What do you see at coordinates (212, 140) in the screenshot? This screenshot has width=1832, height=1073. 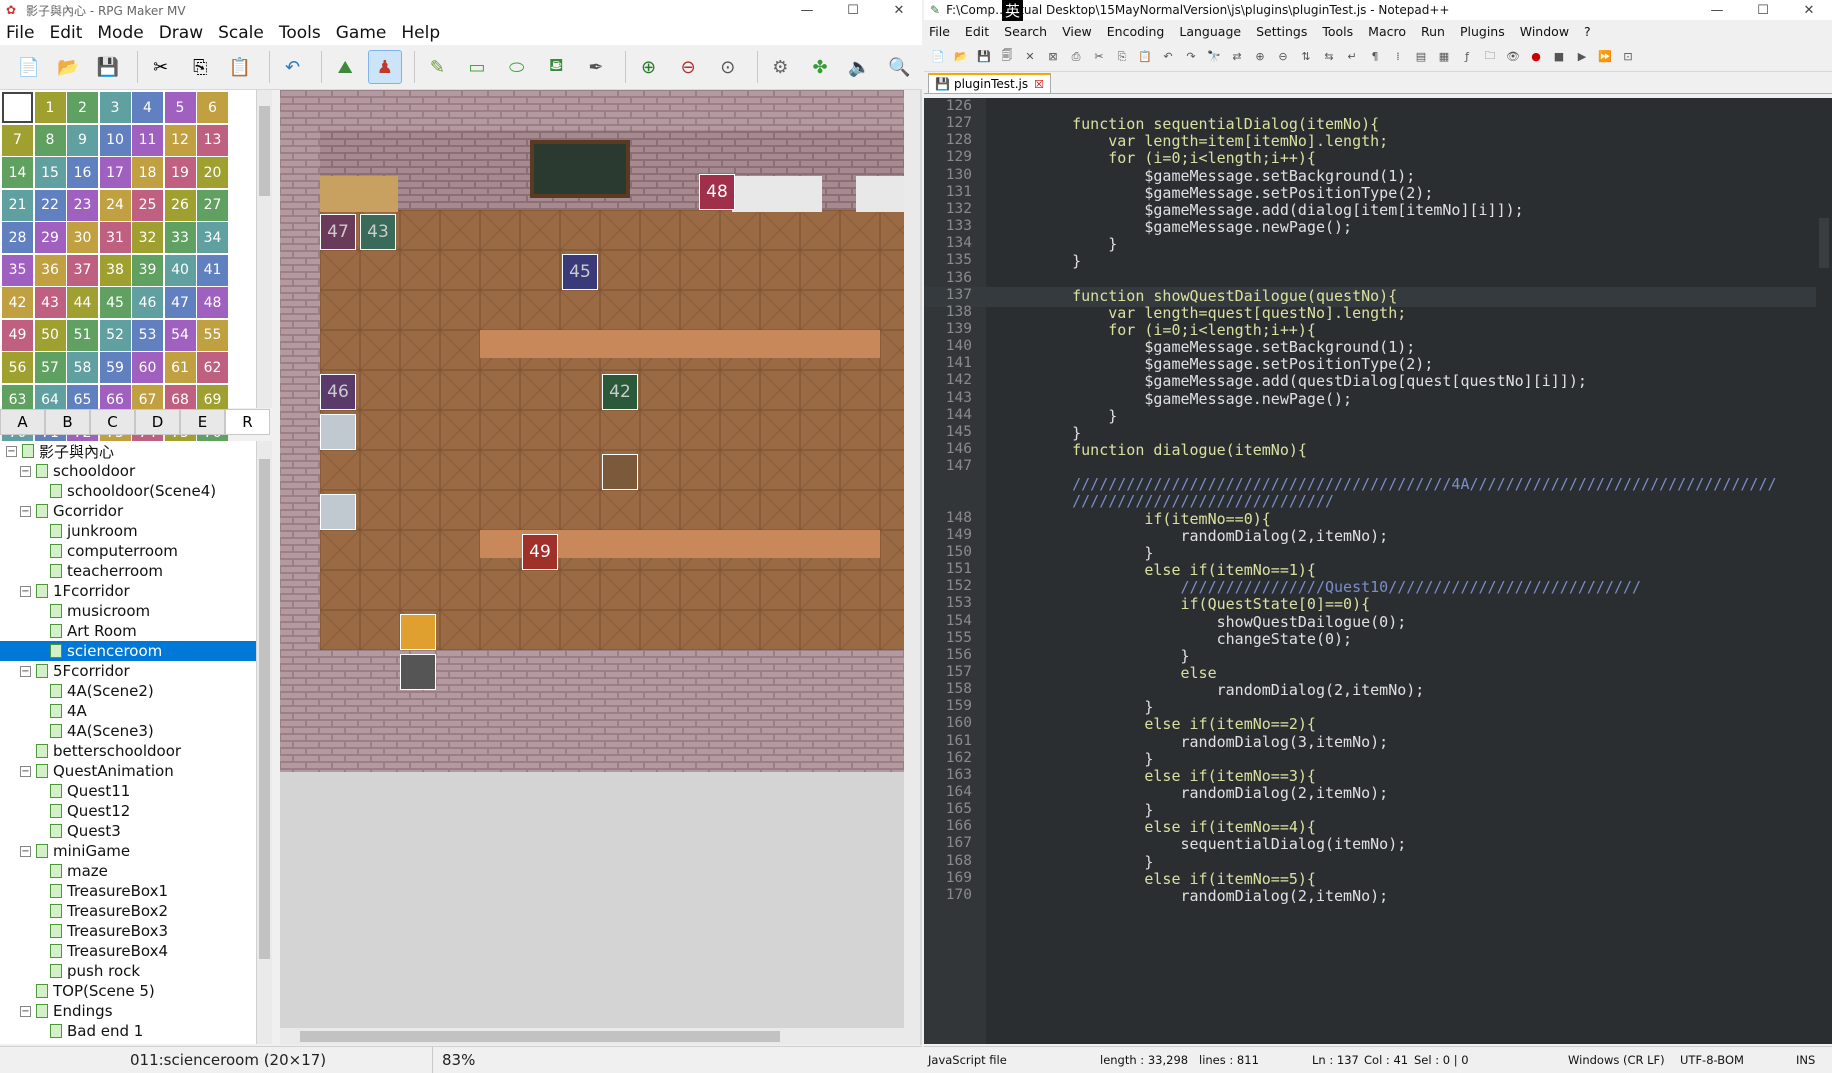 I see `palette-tile: 13` at bounding box center [212, 140].